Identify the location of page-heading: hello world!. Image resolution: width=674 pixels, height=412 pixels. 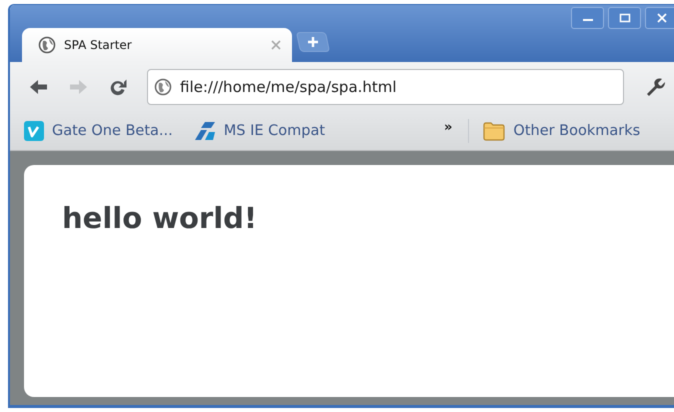
(160, 218).